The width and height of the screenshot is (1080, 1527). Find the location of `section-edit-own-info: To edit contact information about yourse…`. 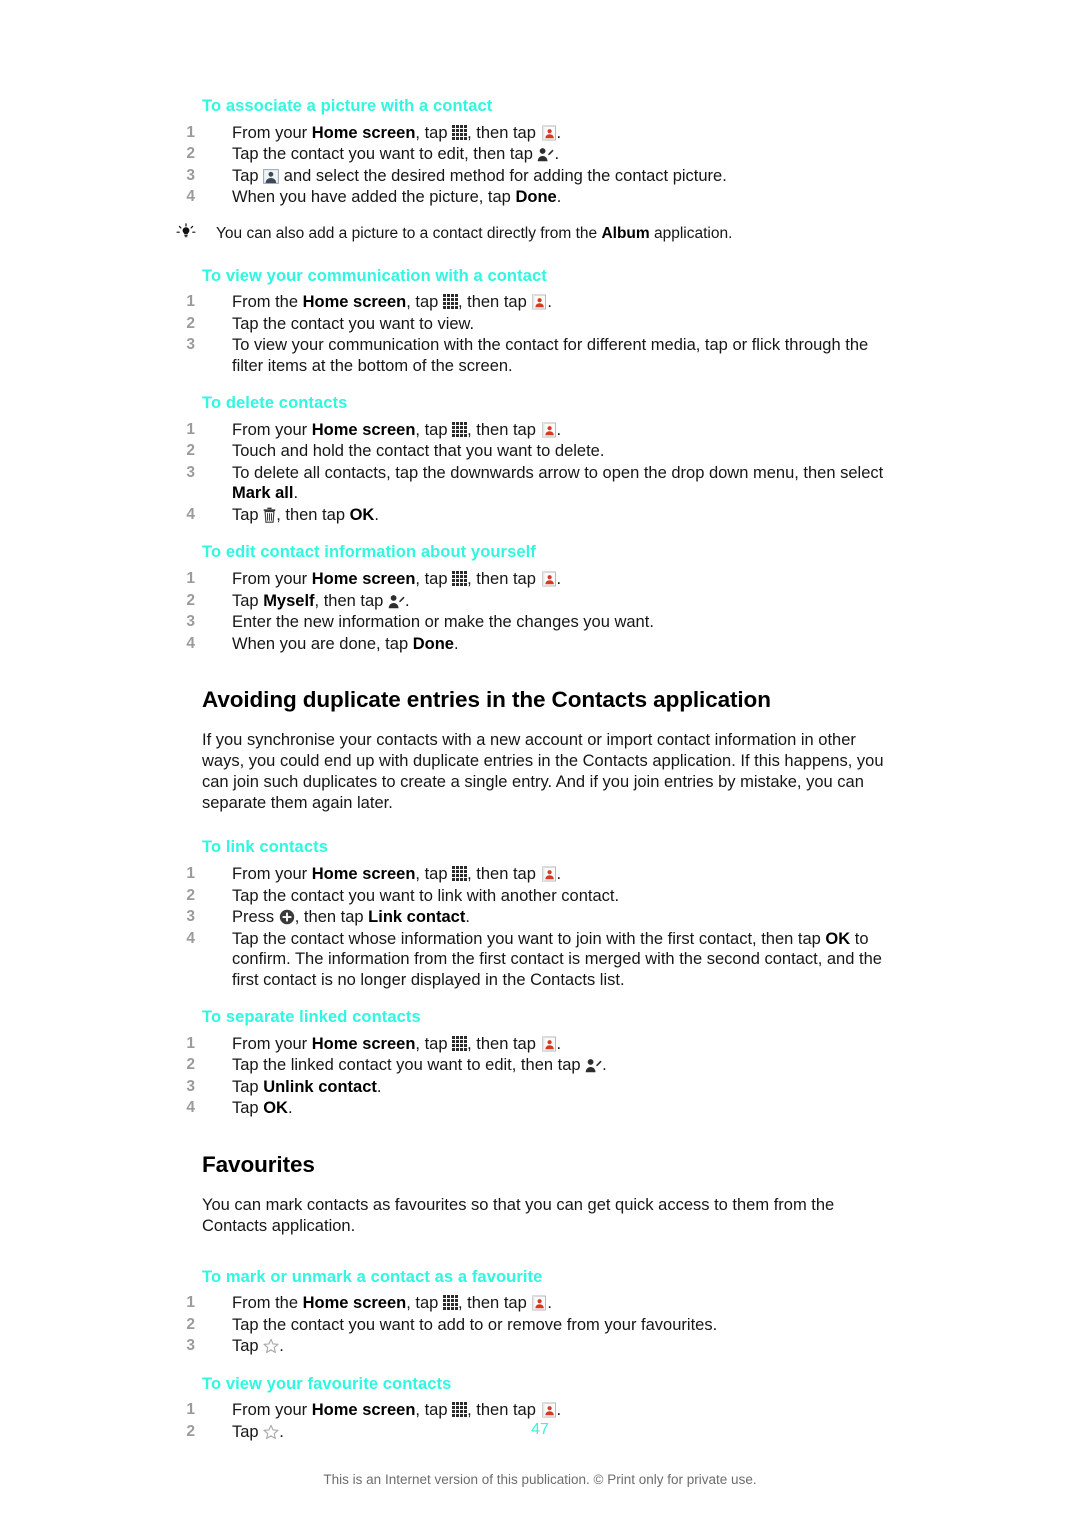

section-edit-own-info: To edit contact information about yourse… is located at coordinates (540, 598).